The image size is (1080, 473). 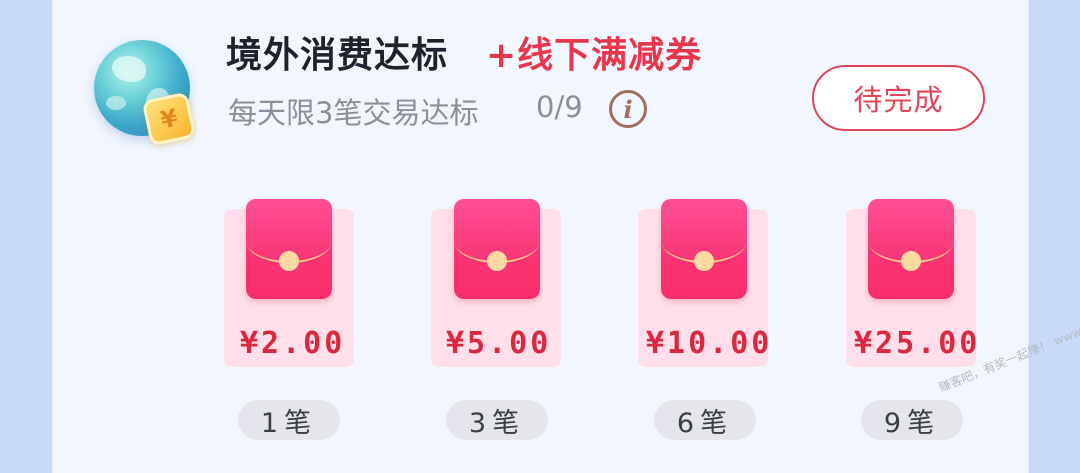 I want to click on reward-count: 6笔, so click(x=705, y=420).